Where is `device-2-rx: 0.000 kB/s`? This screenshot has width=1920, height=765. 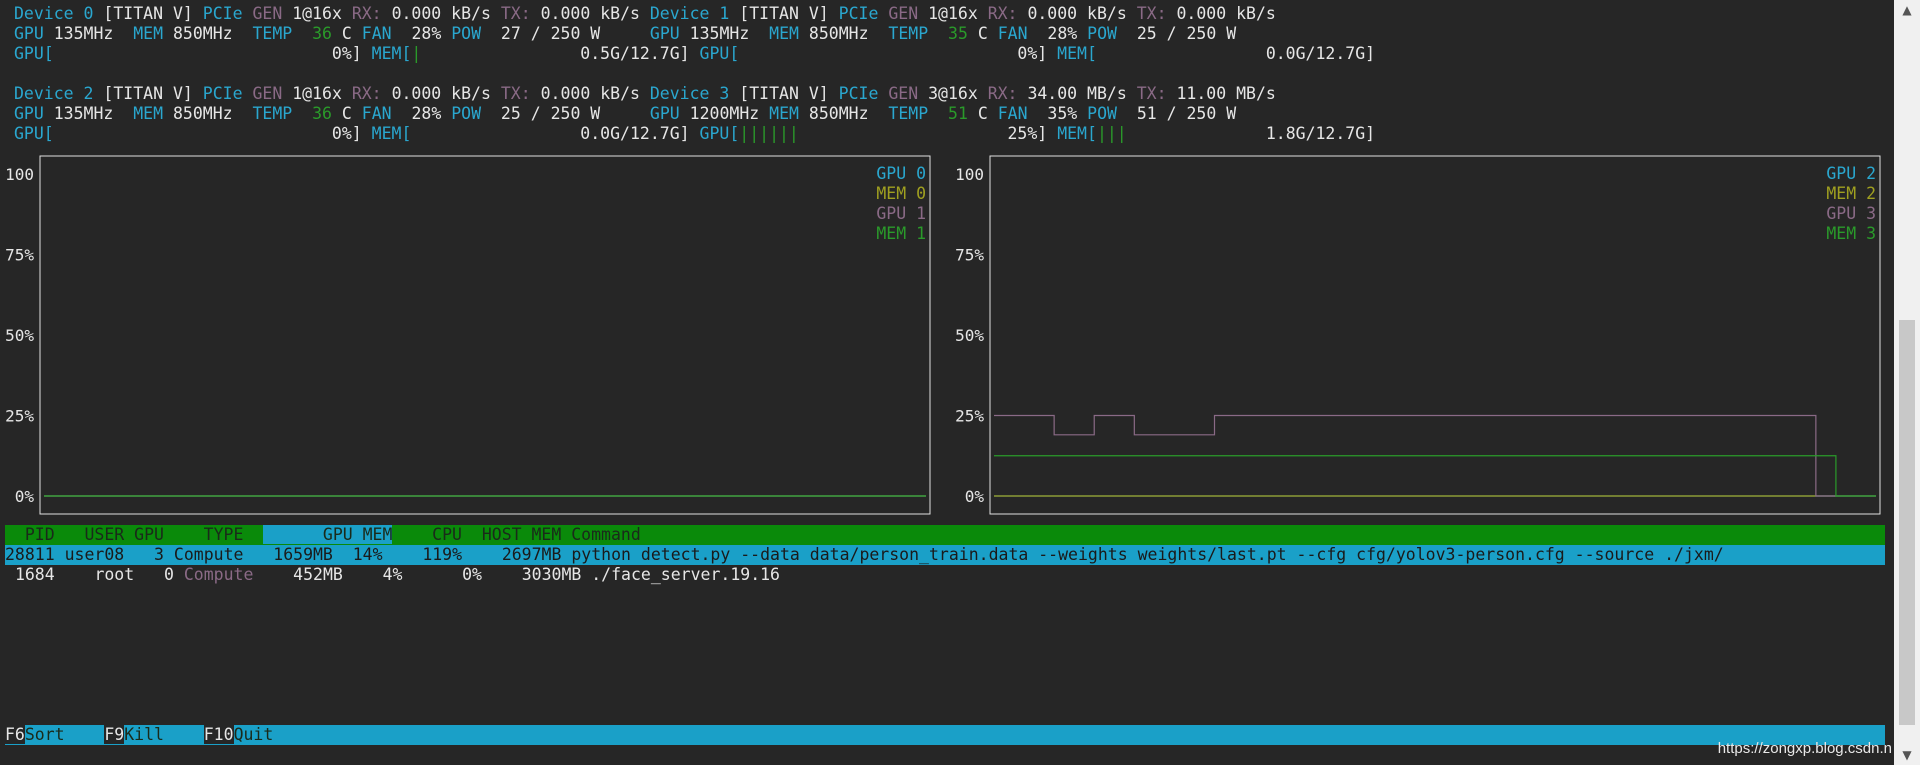 device-2-rx: 0.000 kB/s is located at coordinates (441, 93).